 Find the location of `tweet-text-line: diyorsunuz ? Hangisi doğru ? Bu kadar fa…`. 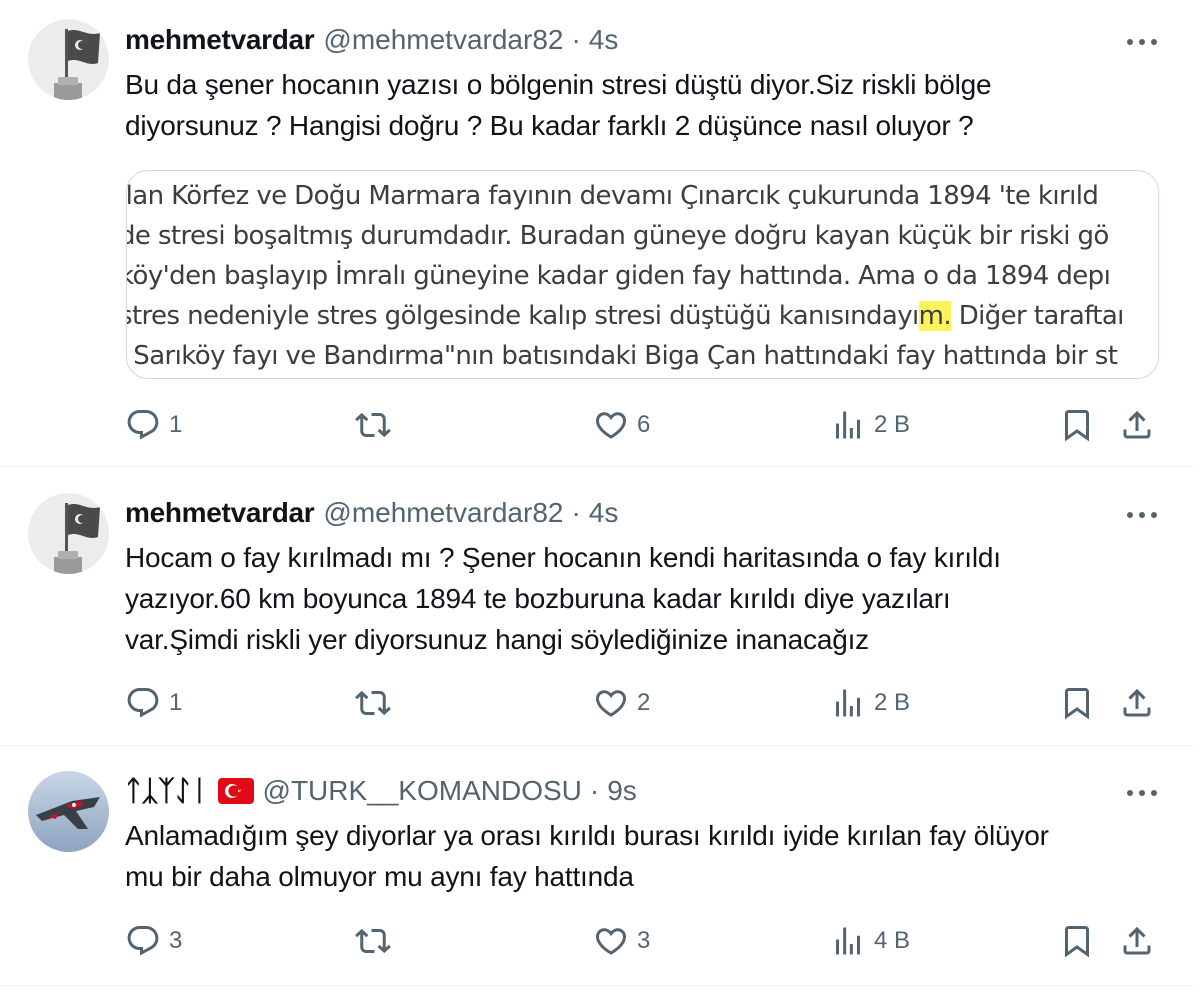

tweet-text-line: diyorsunuz ? Hangisi doğru ? Bu kadar fa… is located at coordinates (549, 125).